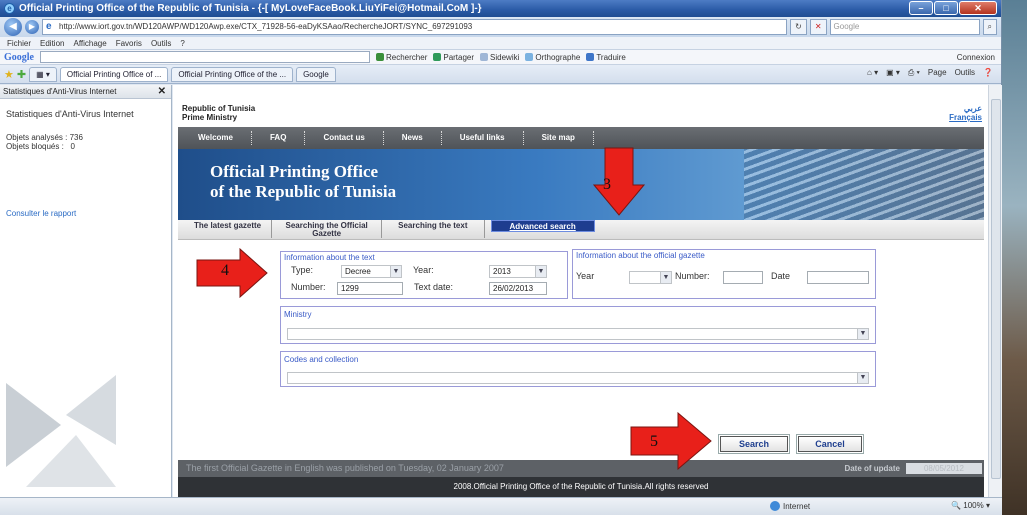 The image size is (1027, 515). I want to click on type-select: Decree ▼, so click(371, 271).